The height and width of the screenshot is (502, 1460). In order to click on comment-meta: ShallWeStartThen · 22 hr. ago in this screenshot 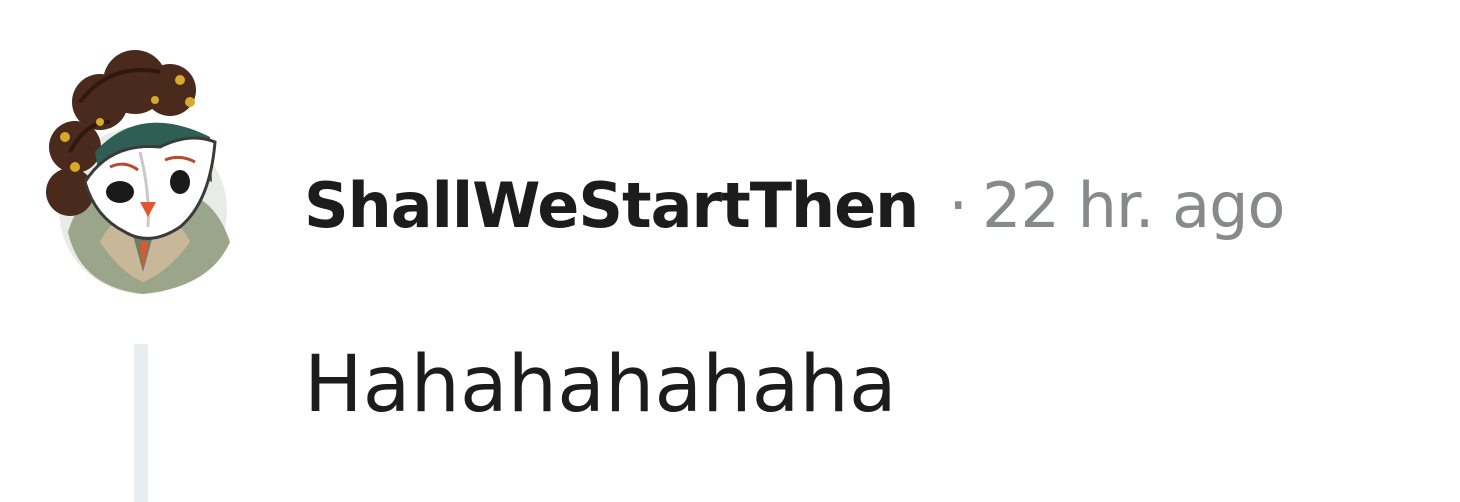, I will do `click(794, 205)`.